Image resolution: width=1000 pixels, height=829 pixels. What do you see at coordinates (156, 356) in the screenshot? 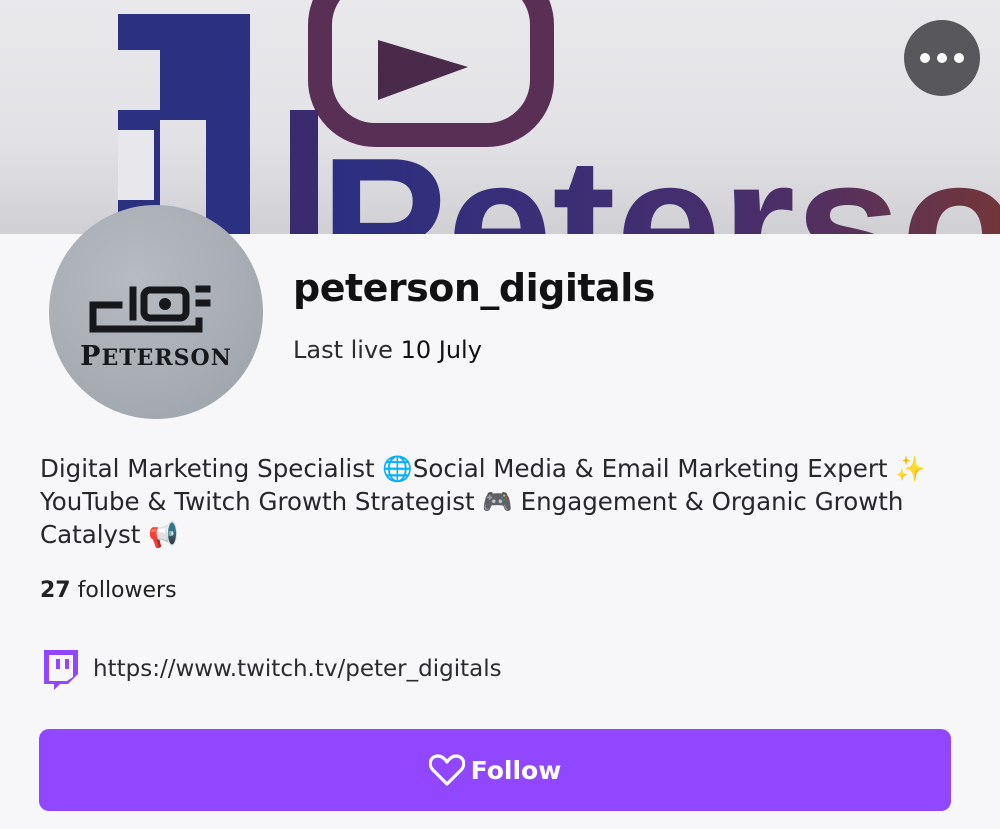
I see `avatar-brand-text: PETERSON` at bounding box center [156, 356].